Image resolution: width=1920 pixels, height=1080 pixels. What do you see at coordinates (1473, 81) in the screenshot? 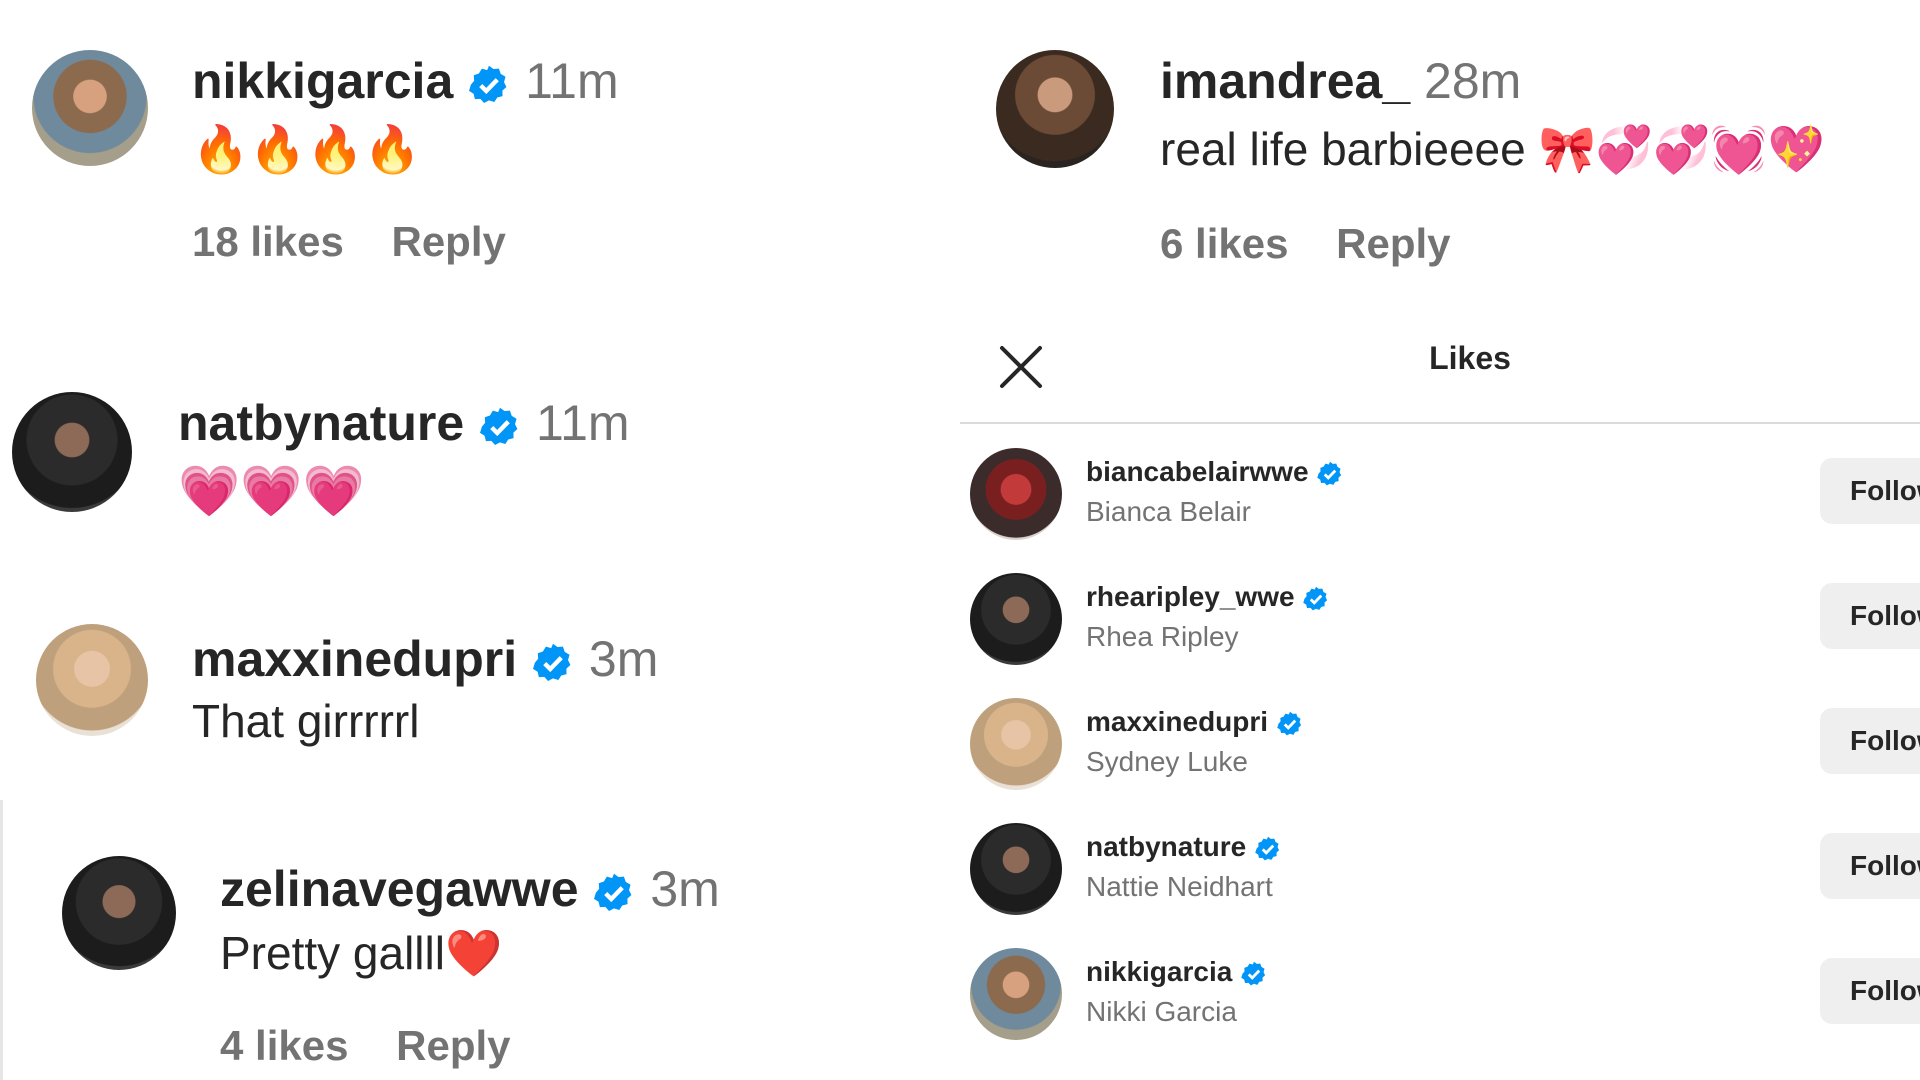
I see `comment-time: 28m` at bounding box center [1473, 81].